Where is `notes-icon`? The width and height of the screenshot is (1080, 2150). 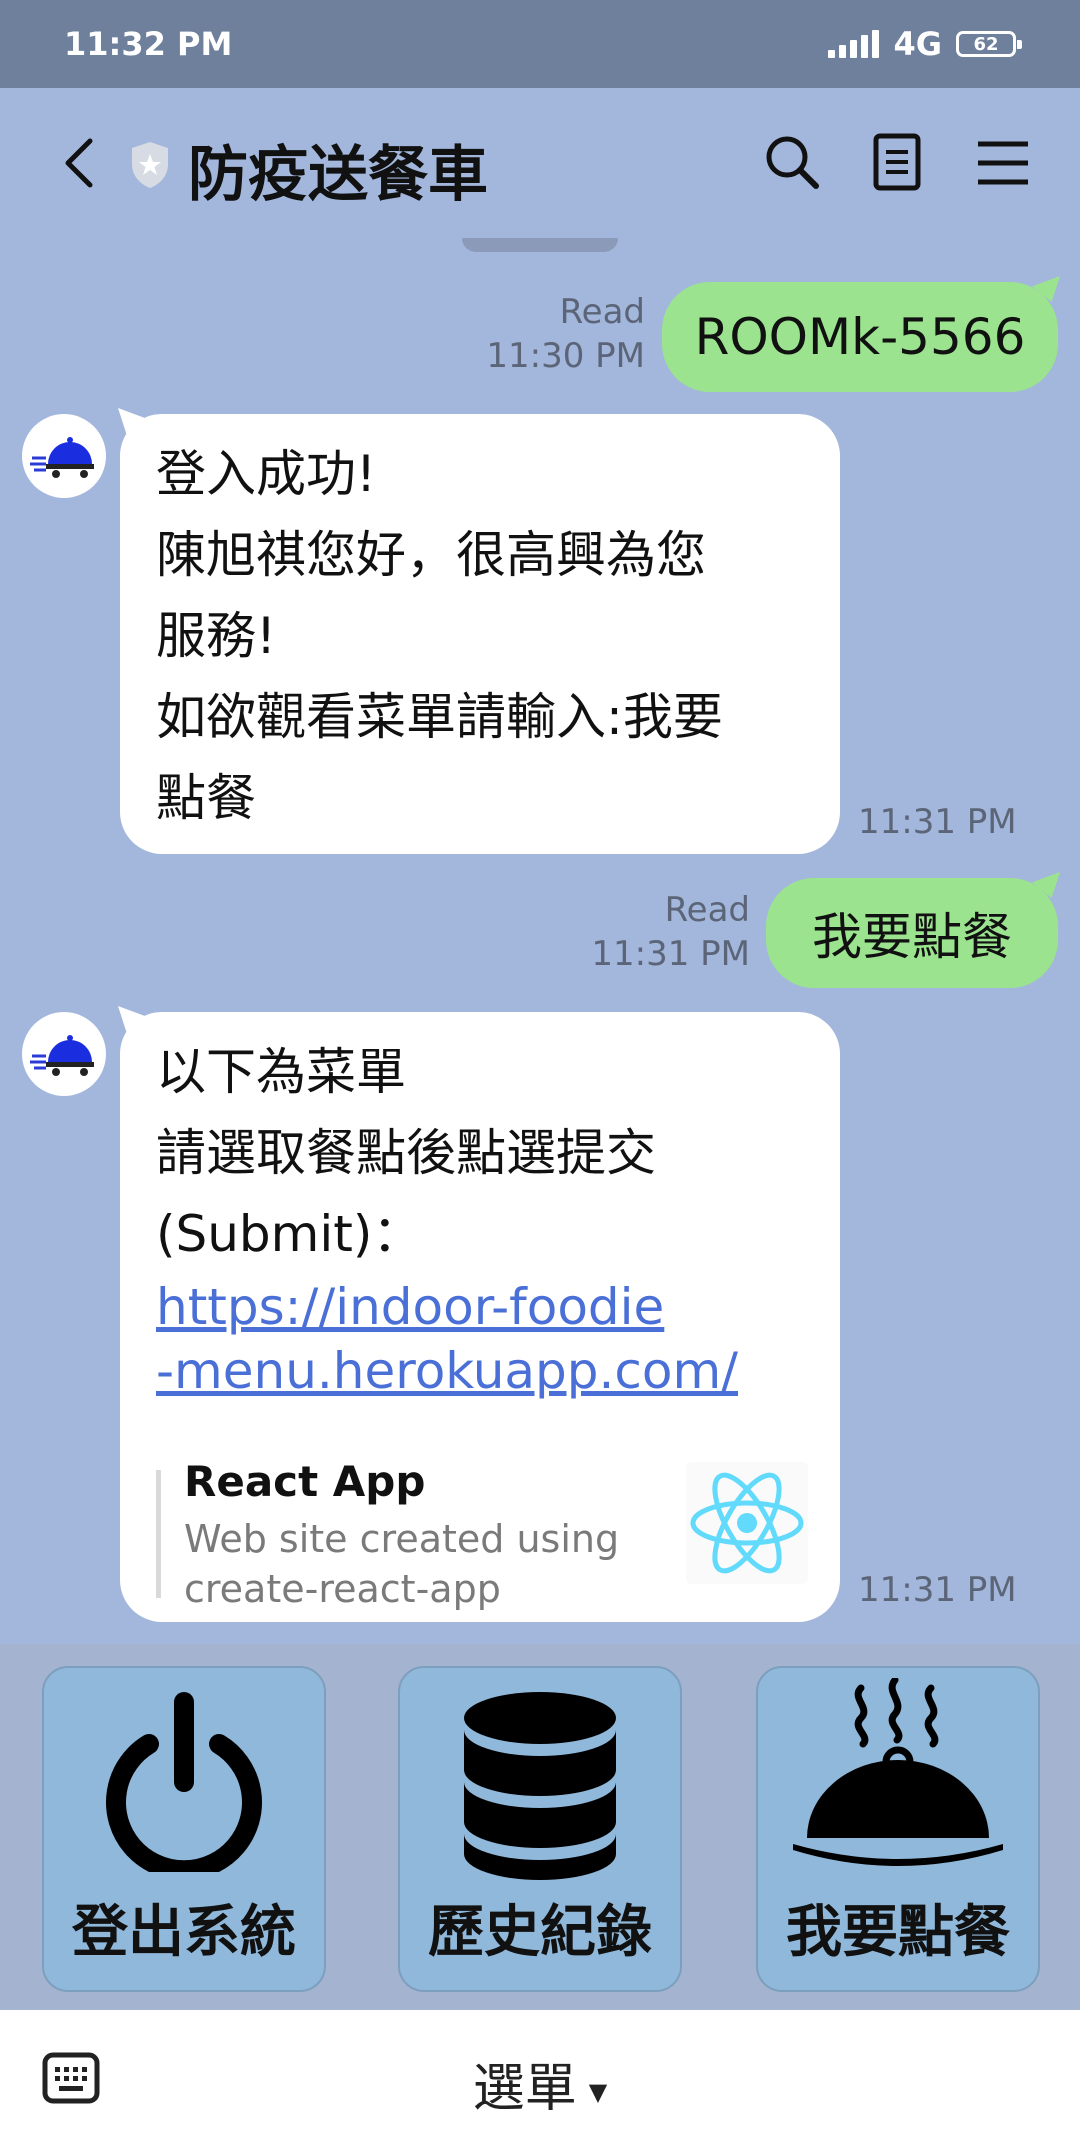 notes-icon is located at coordinates (897, 163).